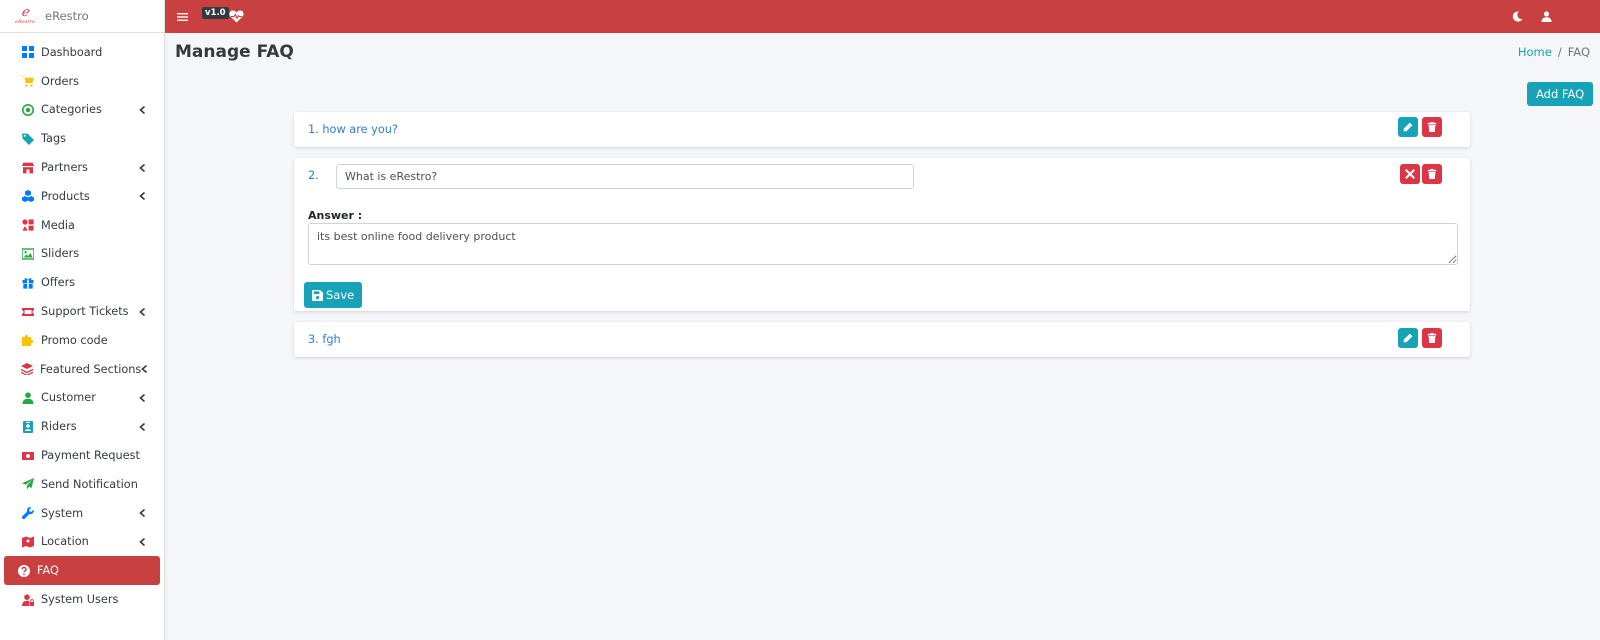  I want to click on map-icon, so click(27, 541).